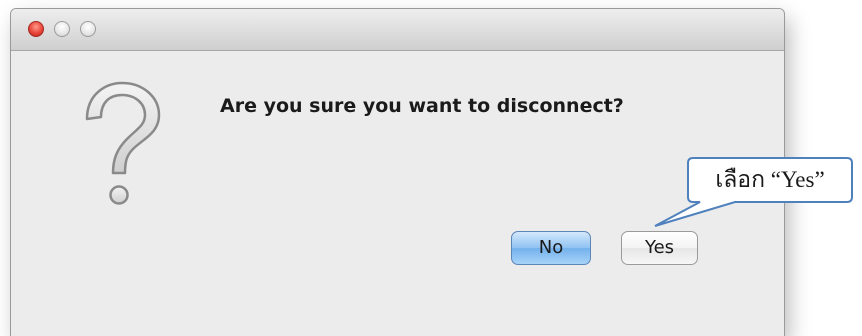 The image size is (862, 336). Describe the element at coordinates (551, 248) in the screenshot. I see `no-button: No` at that location.